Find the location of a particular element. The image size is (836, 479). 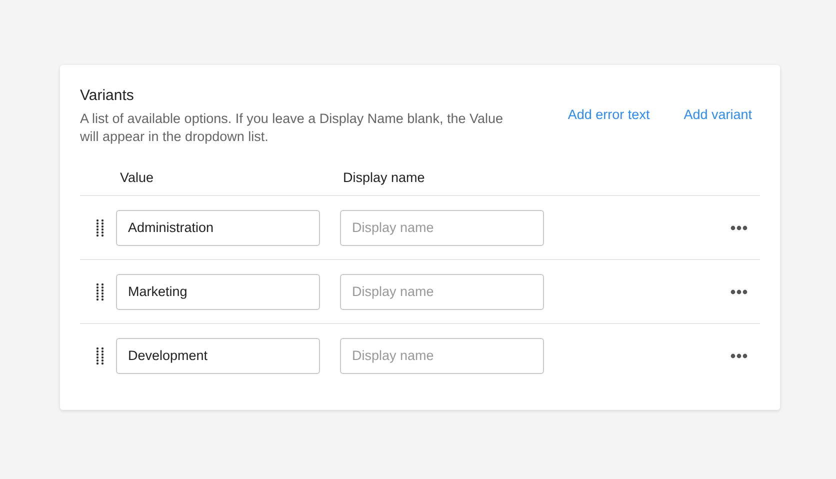

section-title: Variants is located at coordinates (107, 95).